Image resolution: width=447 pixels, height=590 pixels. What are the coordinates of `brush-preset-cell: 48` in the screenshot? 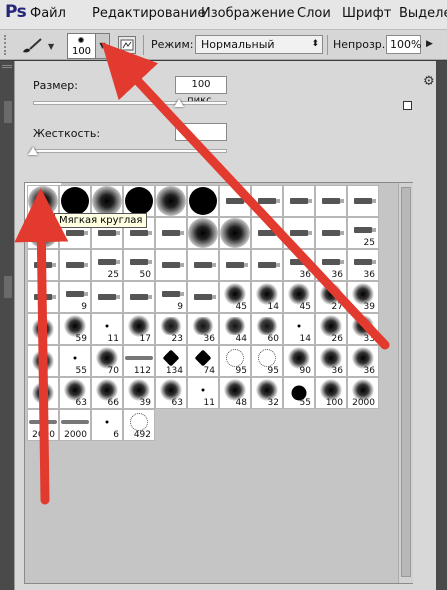 It's located at (235, 393).